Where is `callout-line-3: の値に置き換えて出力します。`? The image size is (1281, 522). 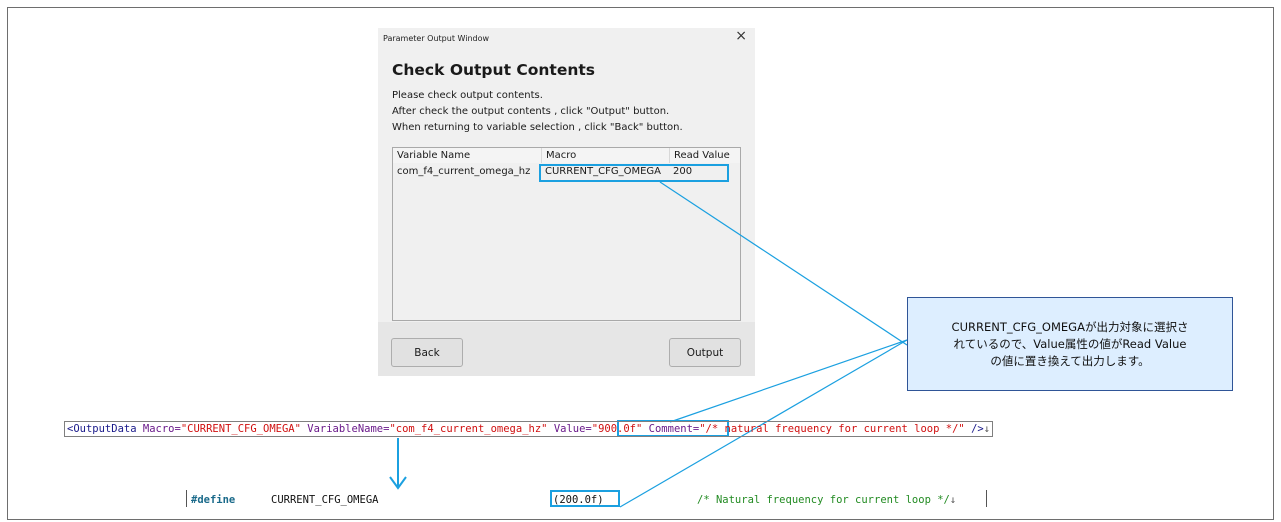
callout-line-3: の値に置き換えて出力します。 is located at coordinates (1070, 361).